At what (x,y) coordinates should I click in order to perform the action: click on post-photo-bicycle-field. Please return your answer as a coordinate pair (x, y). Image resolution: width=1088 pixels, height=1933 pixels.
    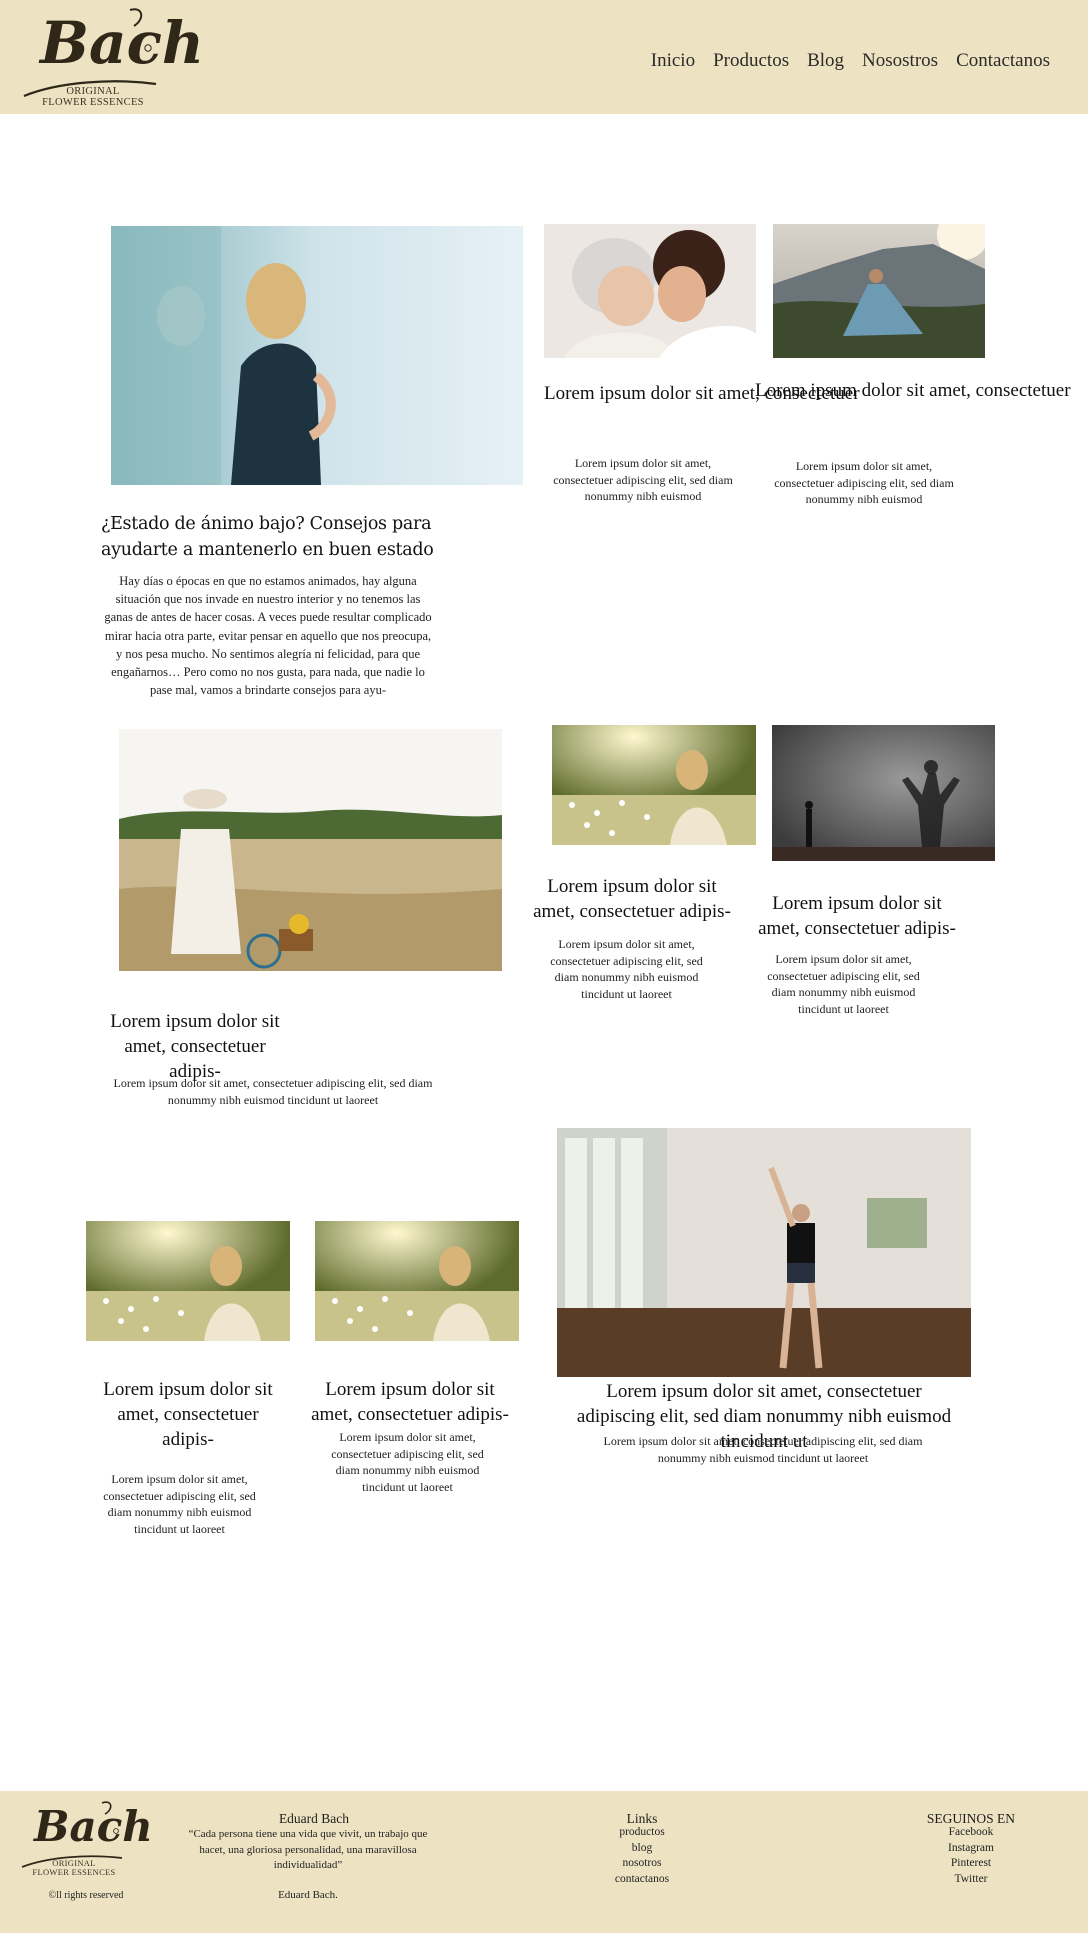
    Looking at the image, I should click on (310, 850).